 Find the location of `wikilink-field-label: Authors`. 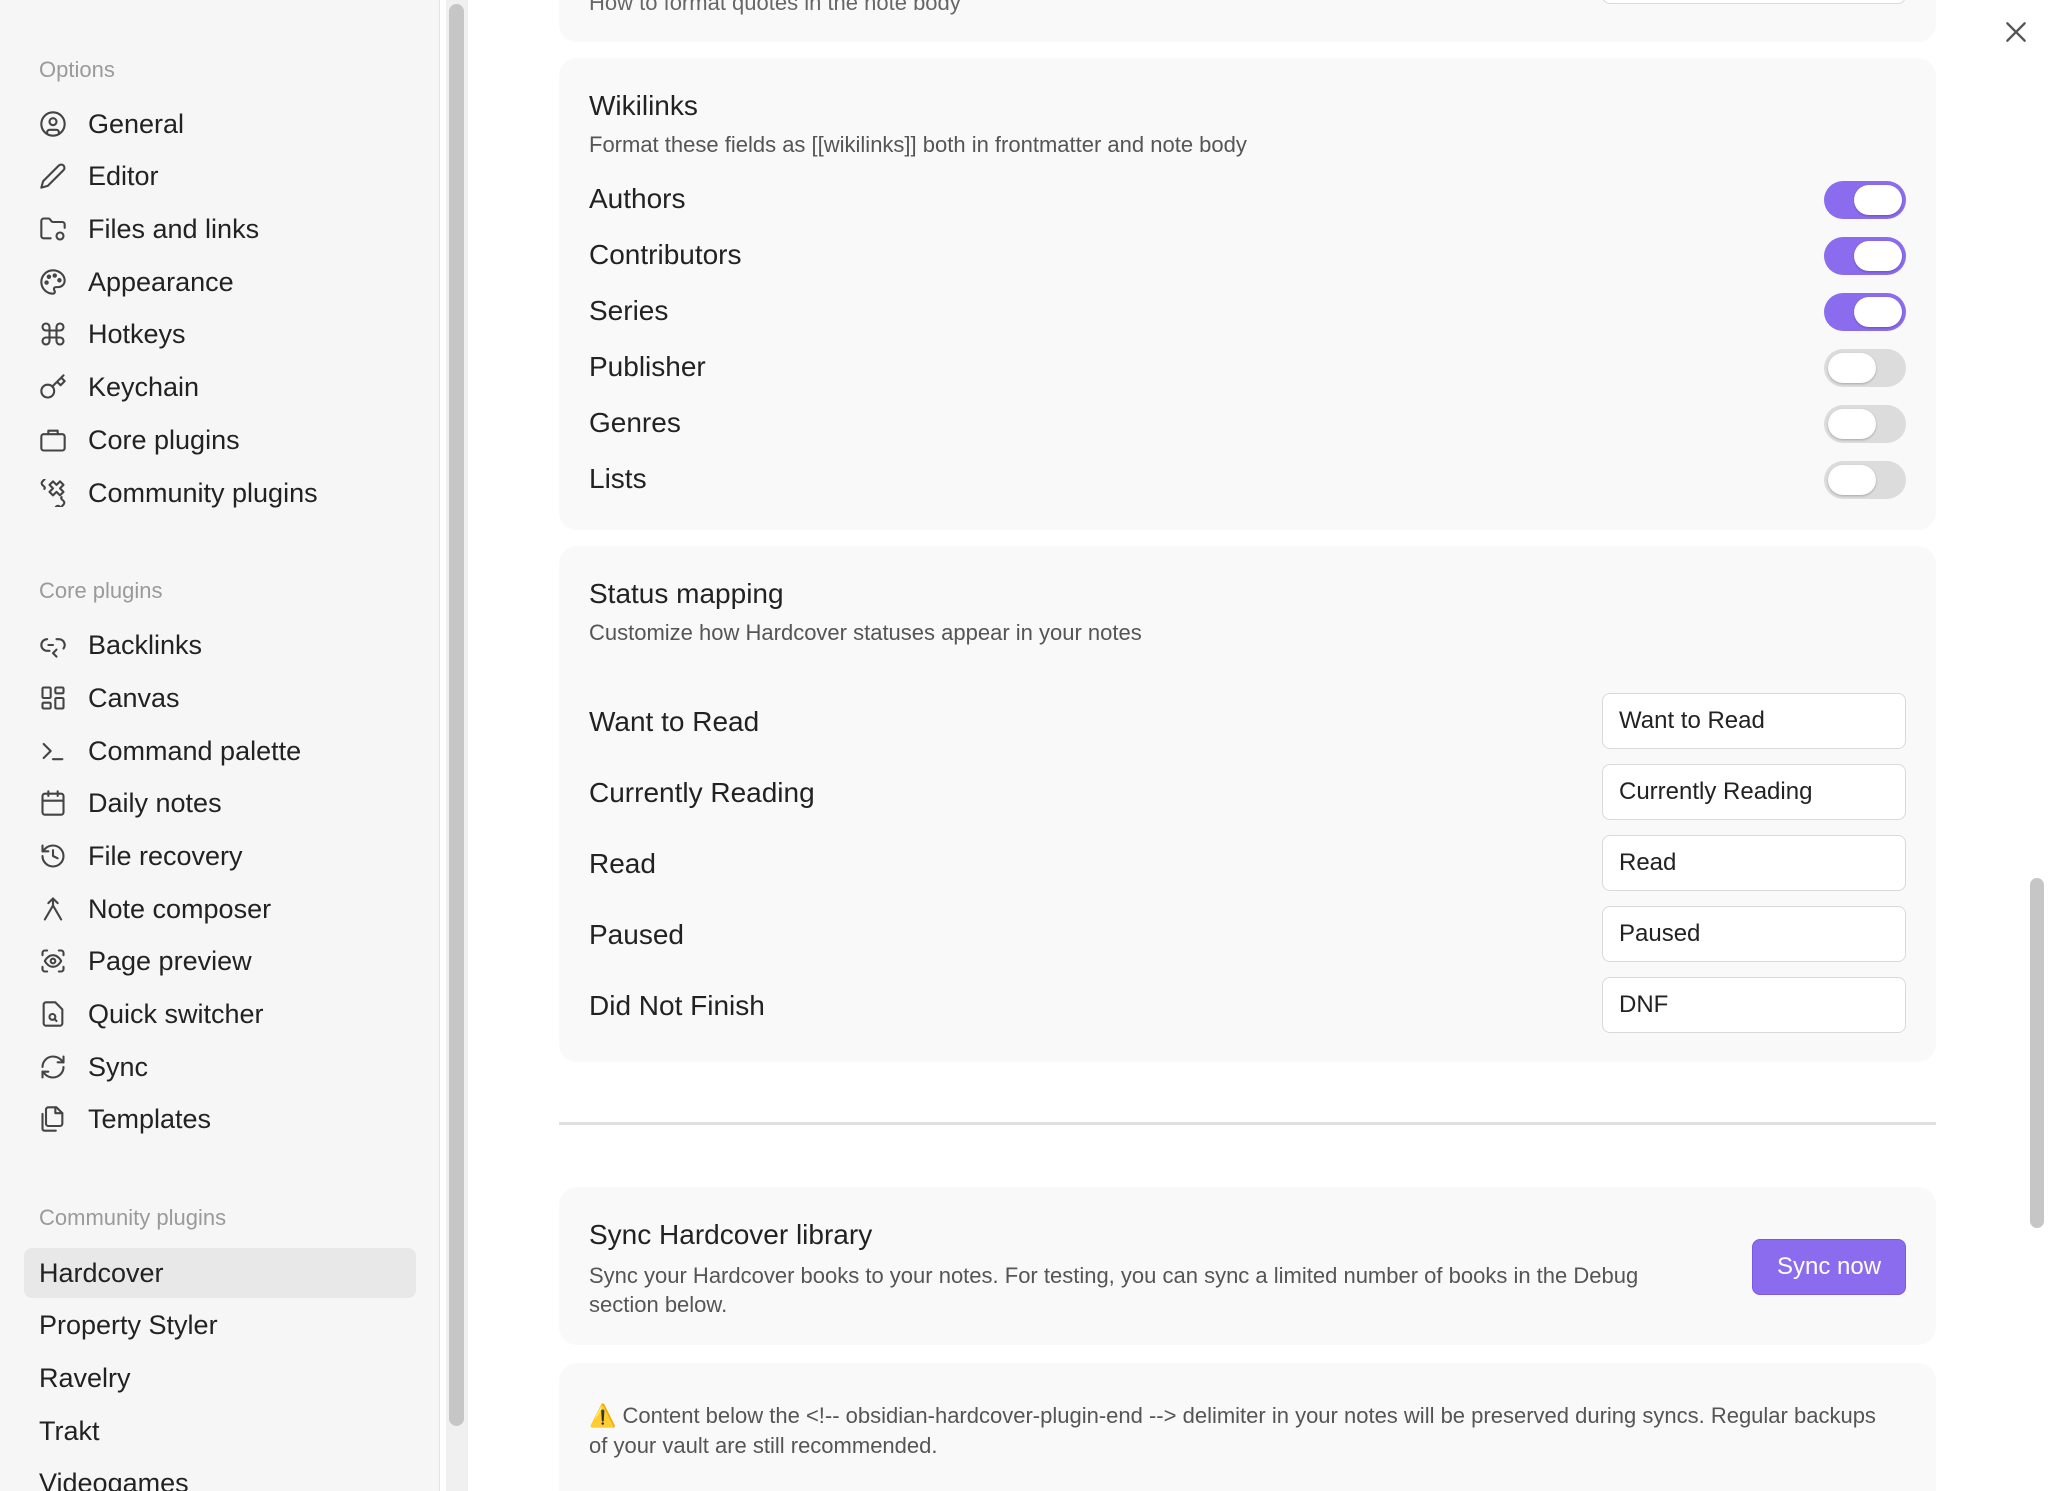

wikilink-field-label: Authors is located at coordinates (637, 198).